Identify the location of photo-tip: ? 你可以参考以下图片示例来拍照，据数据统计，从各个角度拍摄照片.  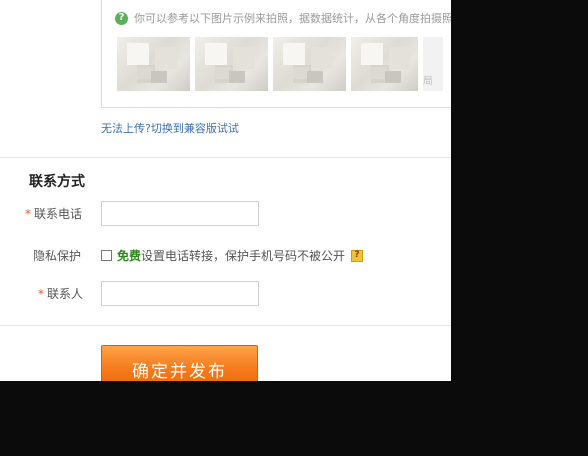
(283, 18).